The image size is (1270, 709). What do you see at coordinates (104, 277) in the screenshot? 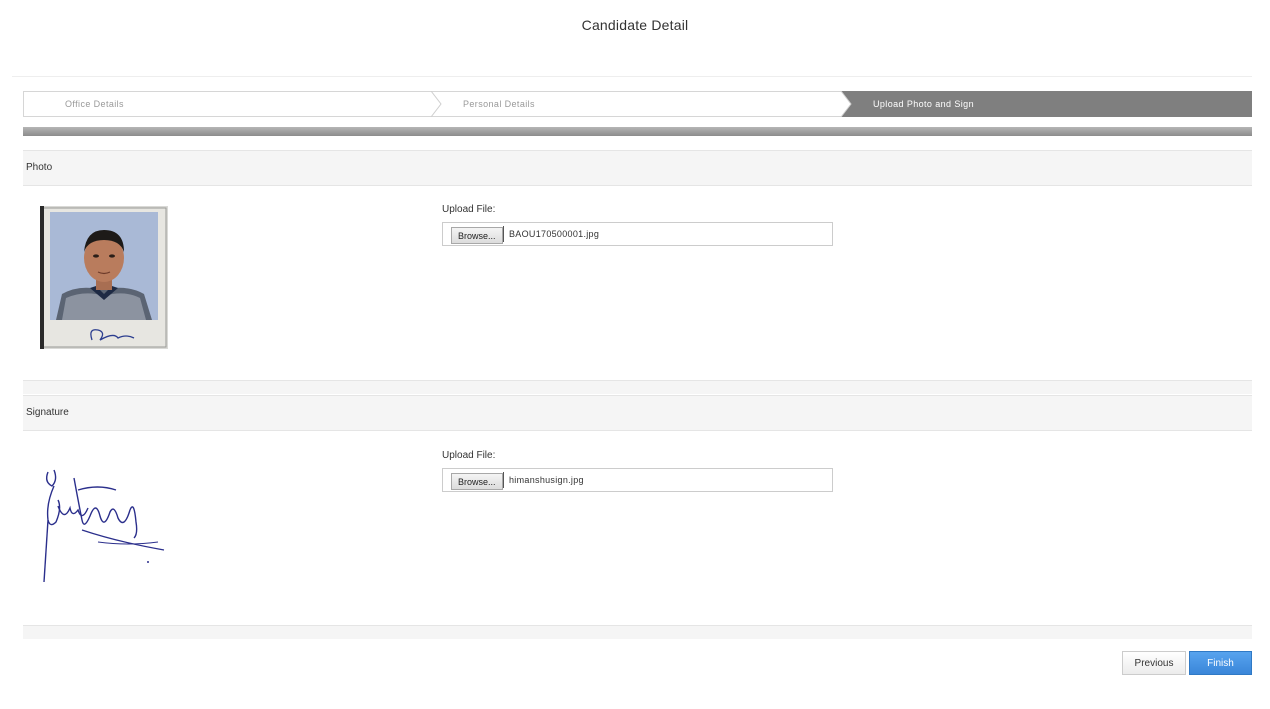
I see `candidate-photo` at bounding box center [104, 277].